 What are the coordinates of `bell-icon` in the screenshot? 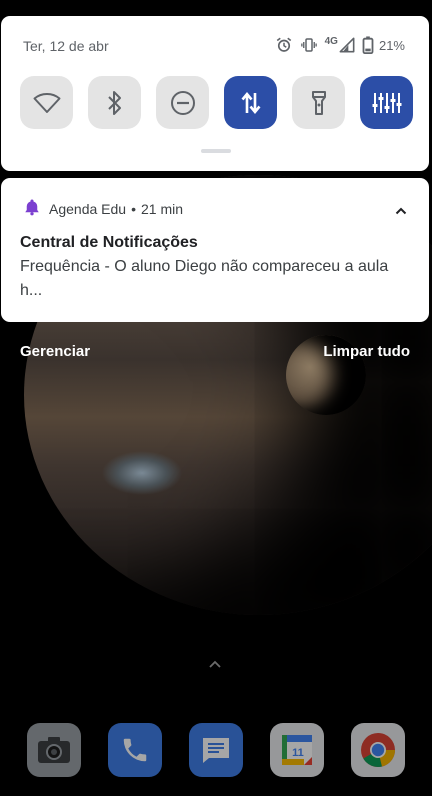 It's located at (32, 208).